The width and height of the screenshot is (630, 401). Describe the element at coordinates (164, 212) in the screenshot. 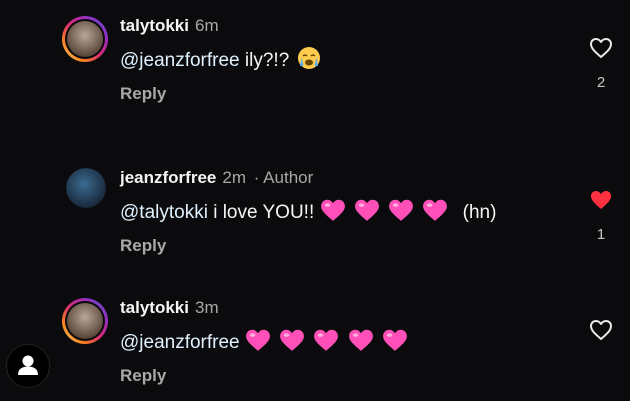

I see `mention-link: @talytokki` at that location.